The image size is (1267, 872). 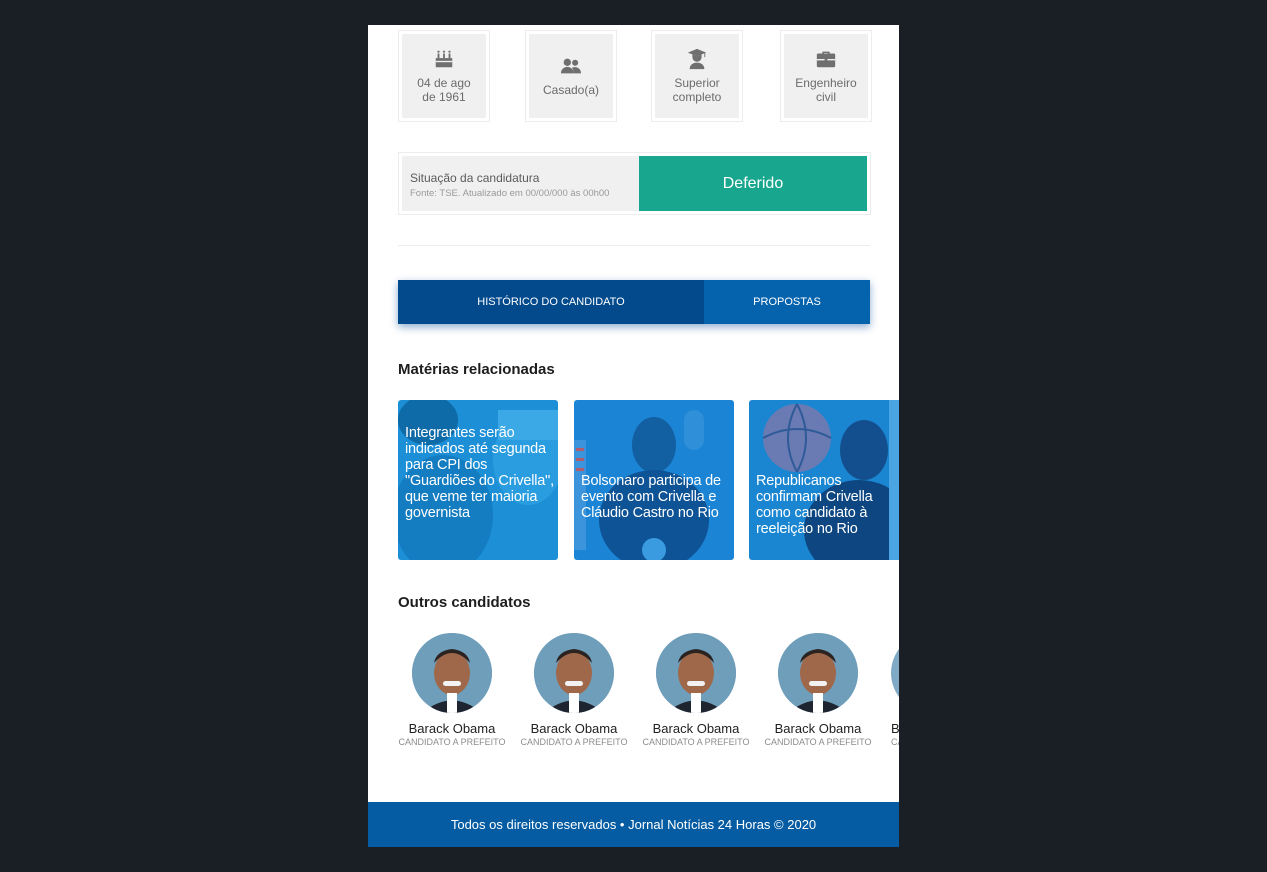 I want to click on other-candidates-title: Outros candidatos, so click(x=464, y=602).